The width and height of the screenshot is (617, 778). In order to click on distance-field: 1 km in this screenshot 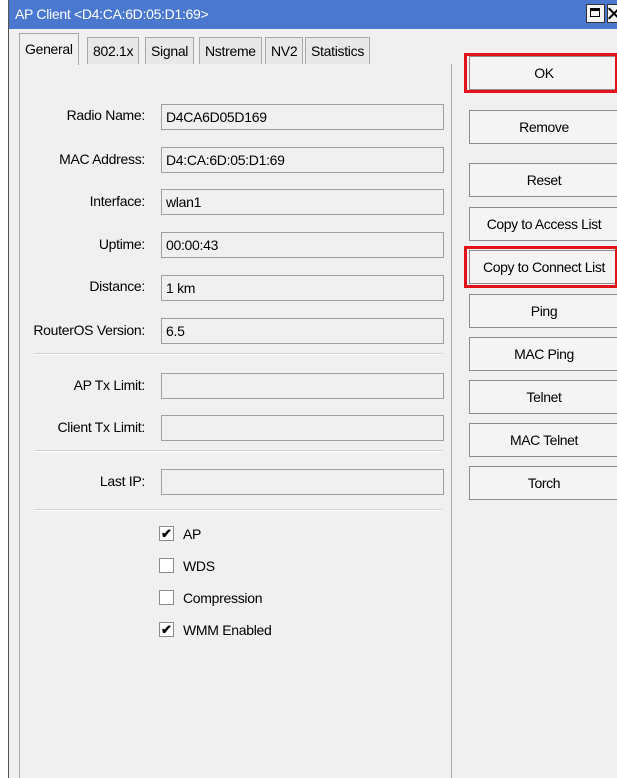, I will do `click(302, 288)`.